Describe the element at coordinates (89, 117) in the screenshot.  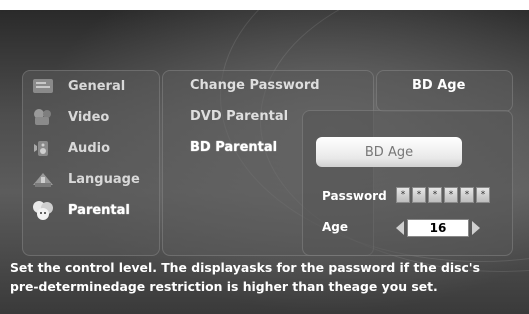
I see `sidebar-item-label: Video` at that location.